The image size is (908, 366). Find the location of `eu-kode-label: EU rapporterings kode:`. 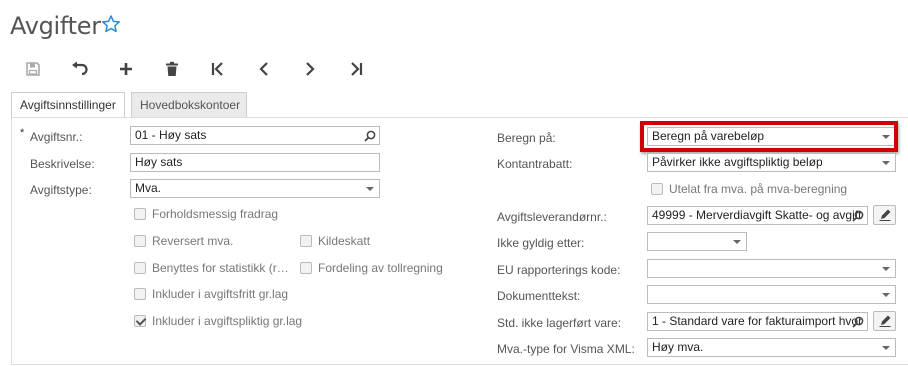

eu-kode-label: EU rapporterings kode: is located at coordinates (559, 270).